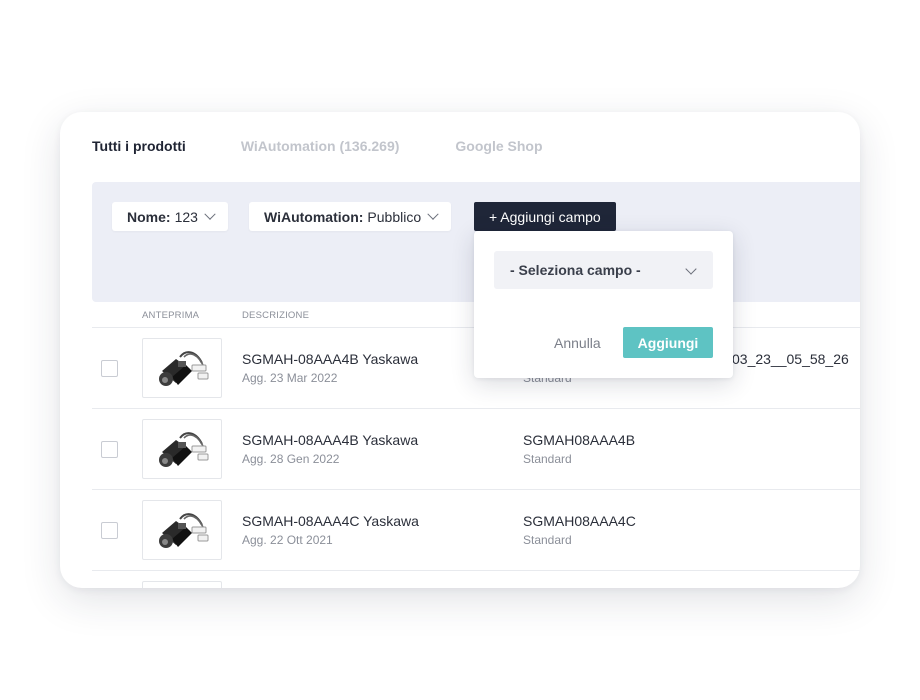  Describe the element at coordinates (170, 315) in the screenshot. I see `column-header-preview: ANTEPRIMA` at that location.